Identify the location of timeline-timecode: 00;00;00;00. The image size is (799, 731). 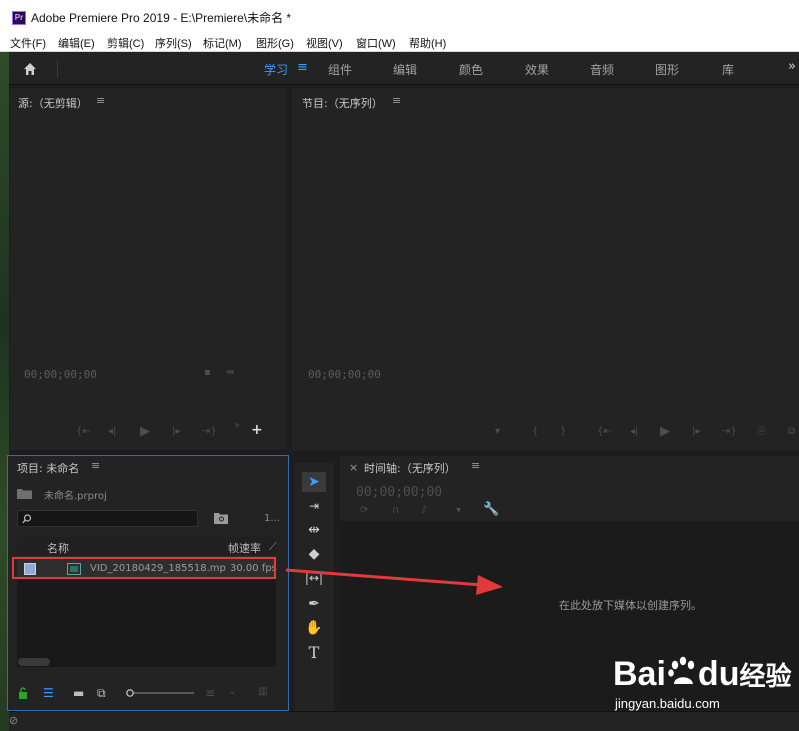
(399, 492).